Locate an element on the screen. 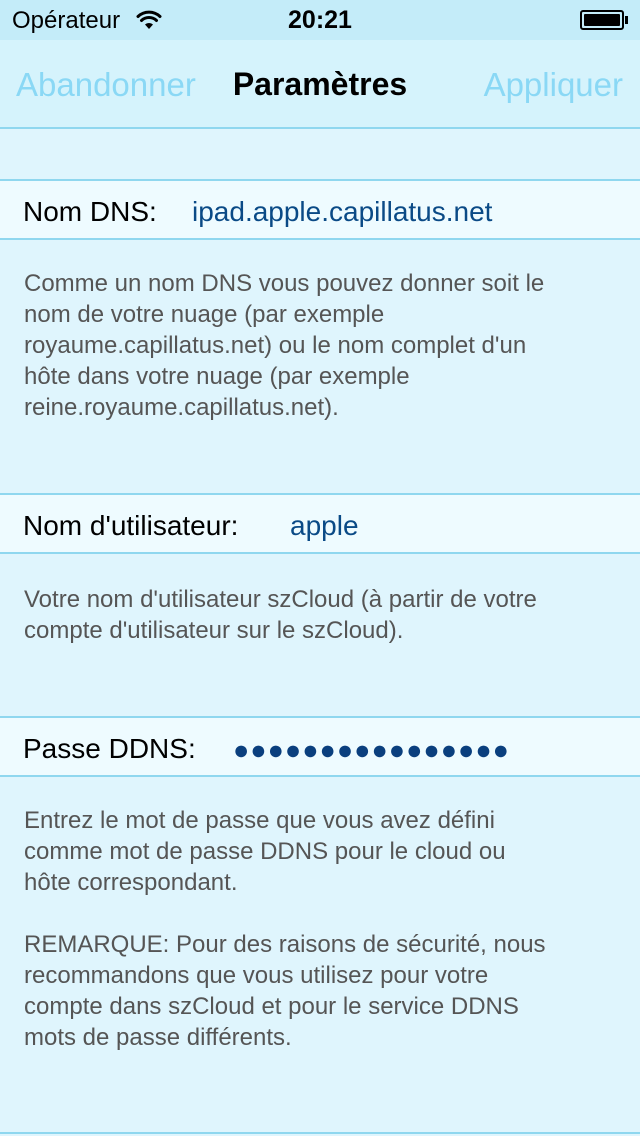 The height and width of the screenshot is (1136, 640). status-clock: 20:21 is located at coordinates (320, 20).